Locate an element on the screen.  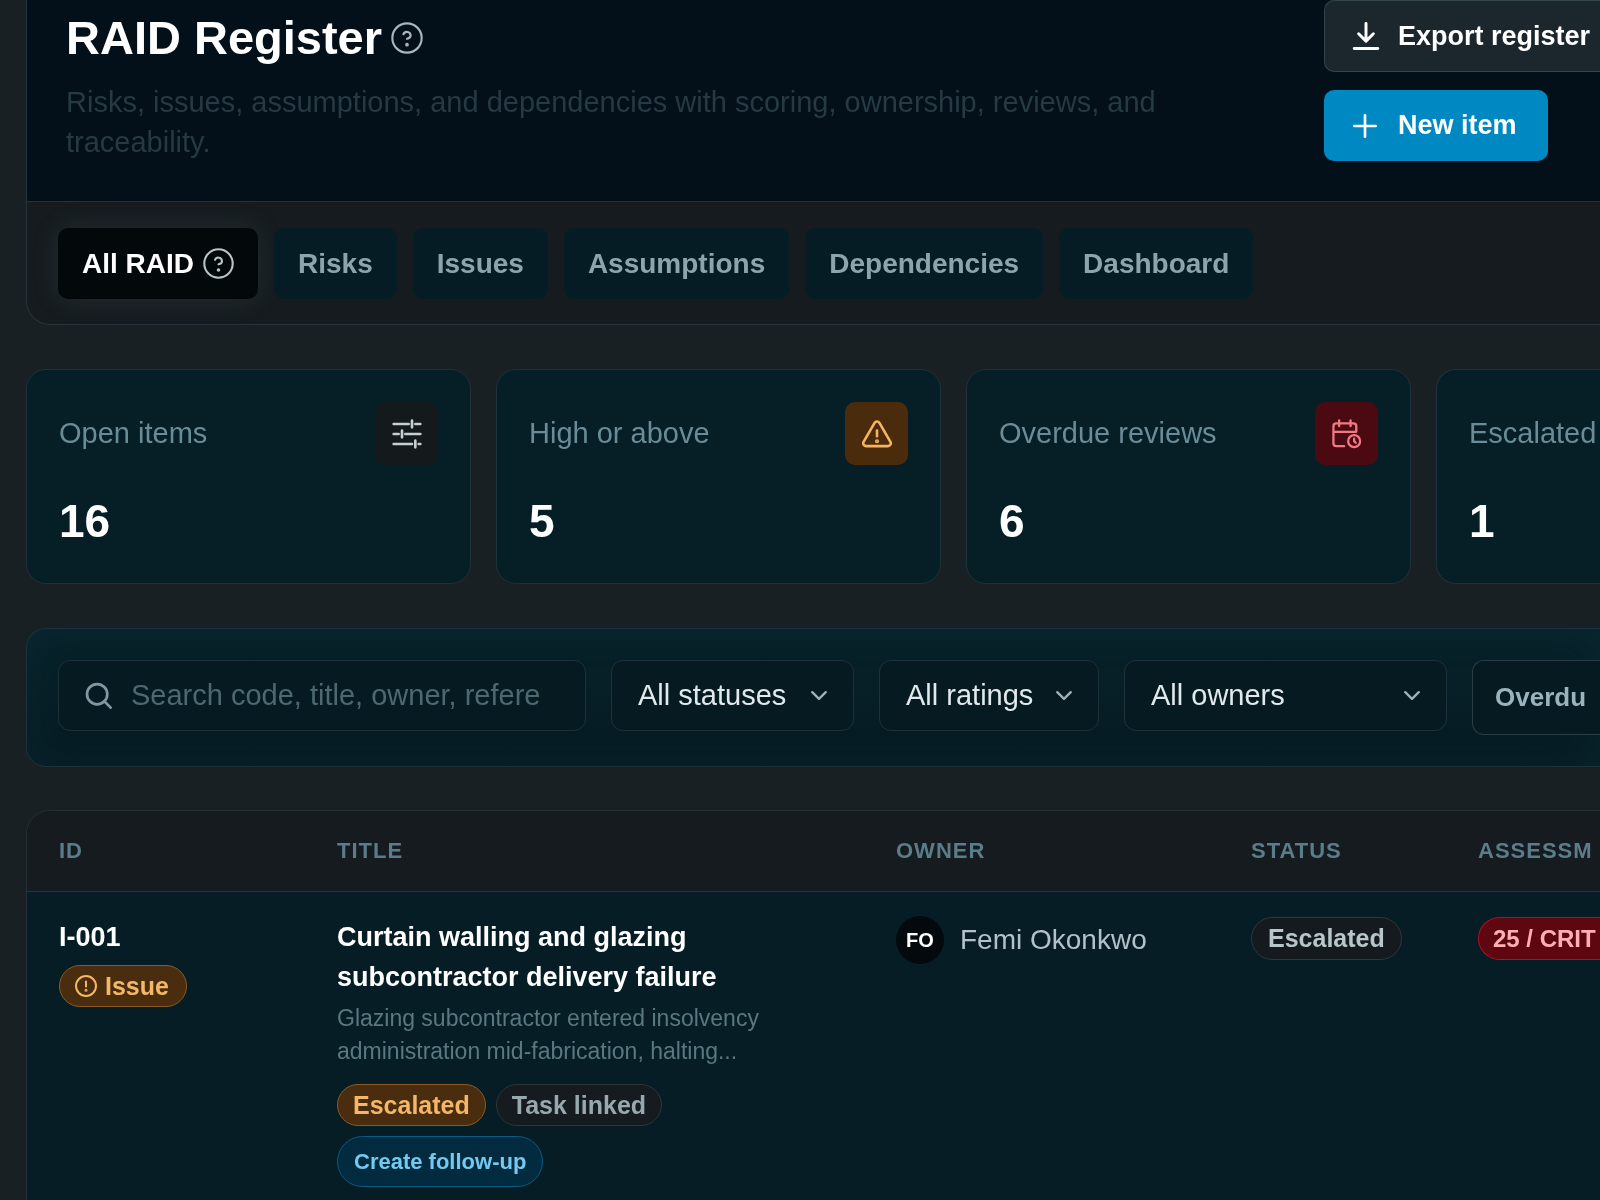
tab: Dashboard is located at coordinates (1156, 263).